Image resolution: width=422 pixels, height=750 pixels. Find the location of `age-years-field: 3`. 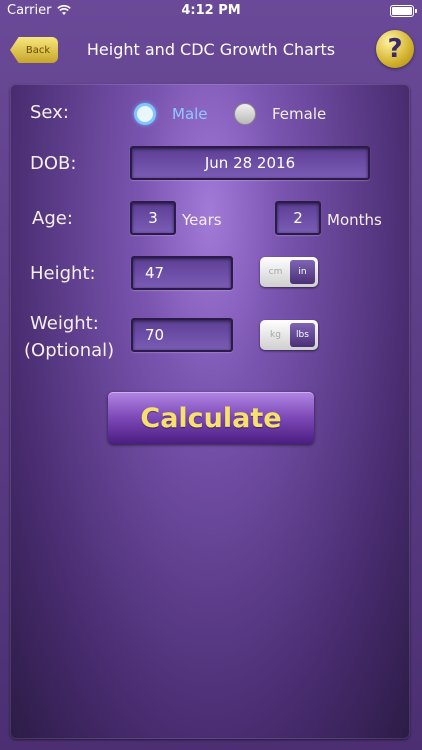

age-years-field: 3 is located at coordinates (153, 218).